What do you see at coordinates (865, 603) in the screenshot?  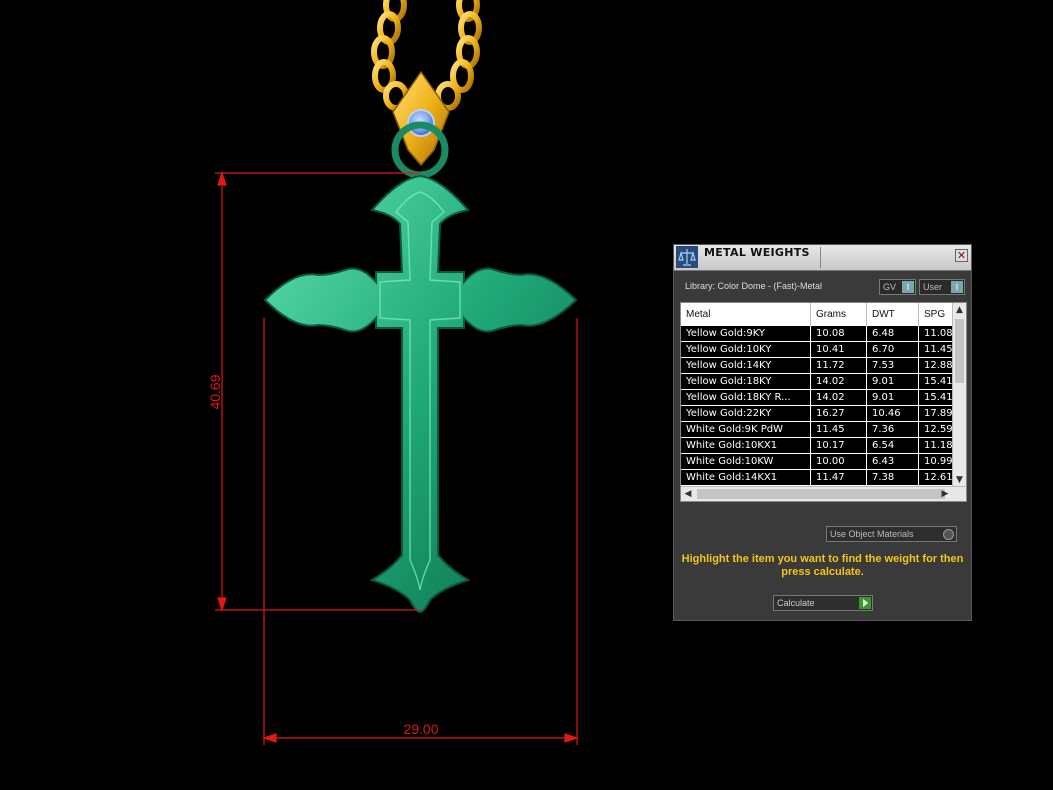 I see `play-arrow-icon` at bounding box center [865, 603].